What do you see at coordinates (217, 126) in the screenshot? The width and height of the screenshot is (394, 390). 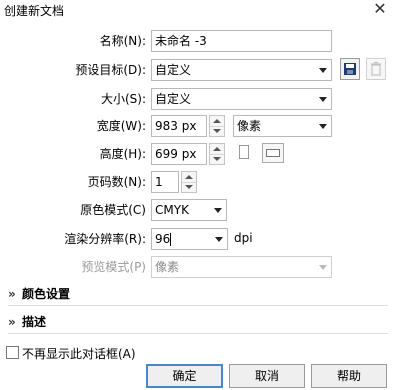 I see `width-stepper` at bounding box center [217, 126].